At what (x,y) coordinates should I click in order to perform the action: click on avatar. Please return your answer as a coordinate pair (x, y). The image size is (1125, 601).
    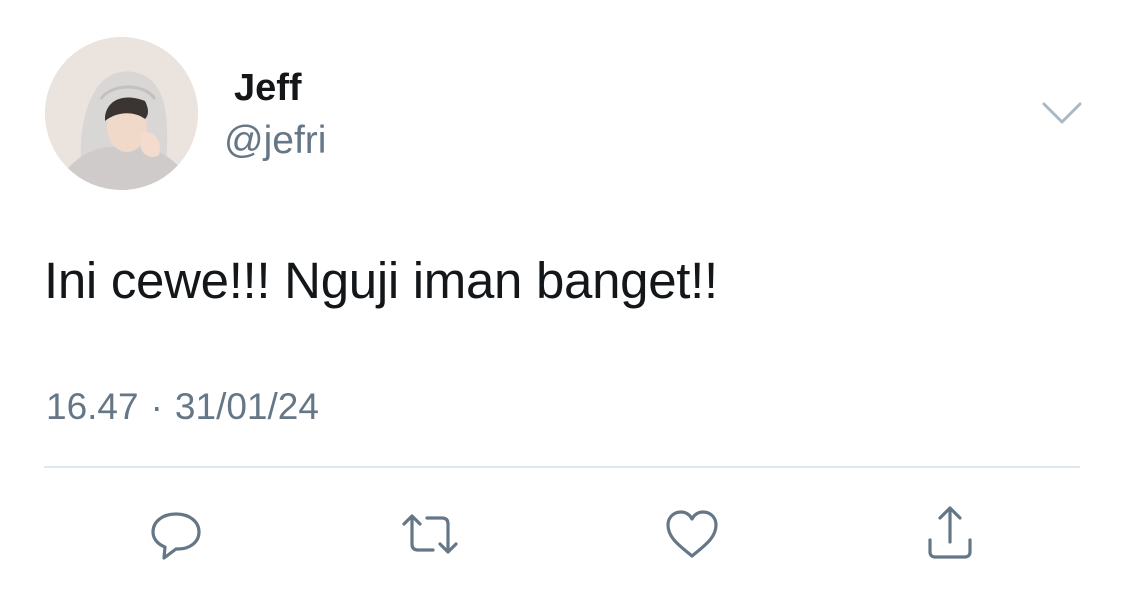
    Looking at the image, I should click on (121, 113).